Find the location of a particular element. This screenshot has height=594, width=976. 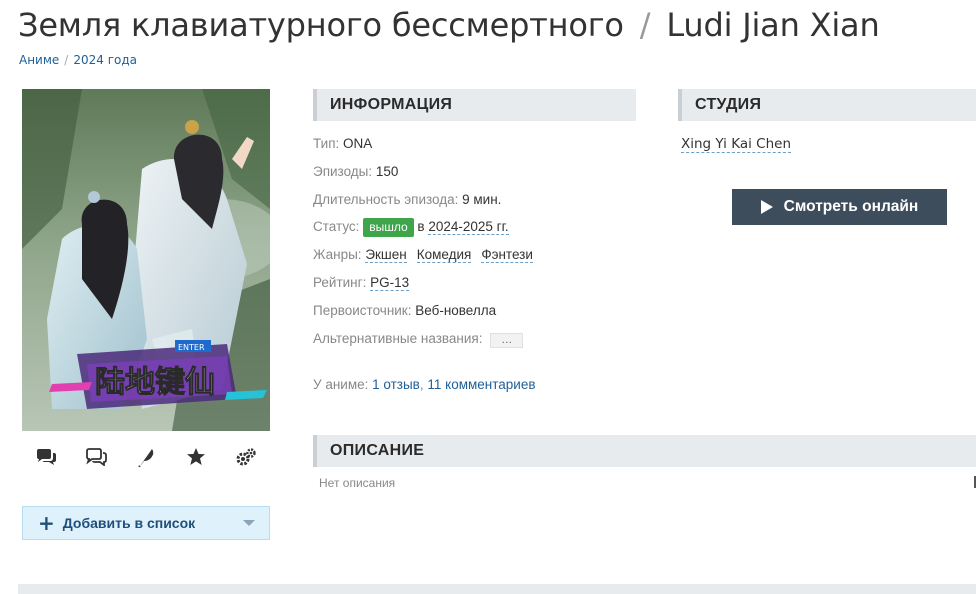

status-years-link: 2024-2025 гг. is located at coordinates (468, 227).